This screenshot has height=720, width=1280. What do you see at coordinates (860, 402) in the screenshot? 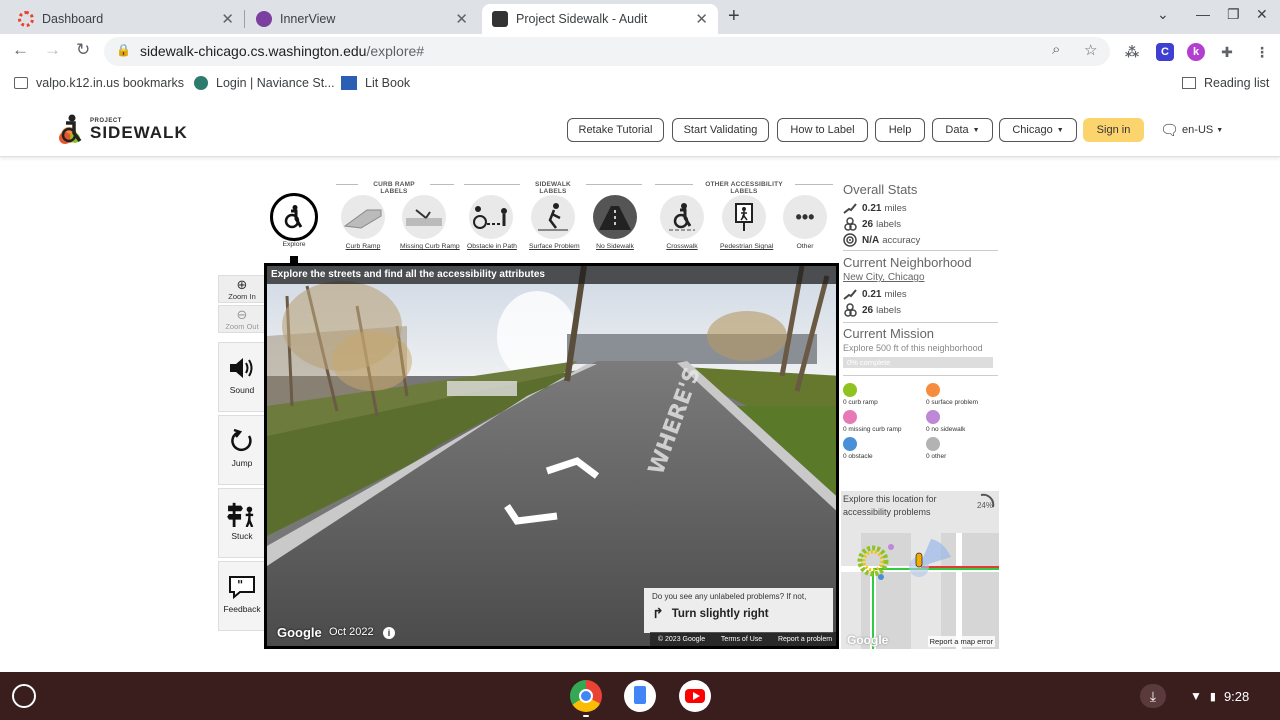
I see `legend-label: 0 curb ramp` at bounding box center [860, 402].